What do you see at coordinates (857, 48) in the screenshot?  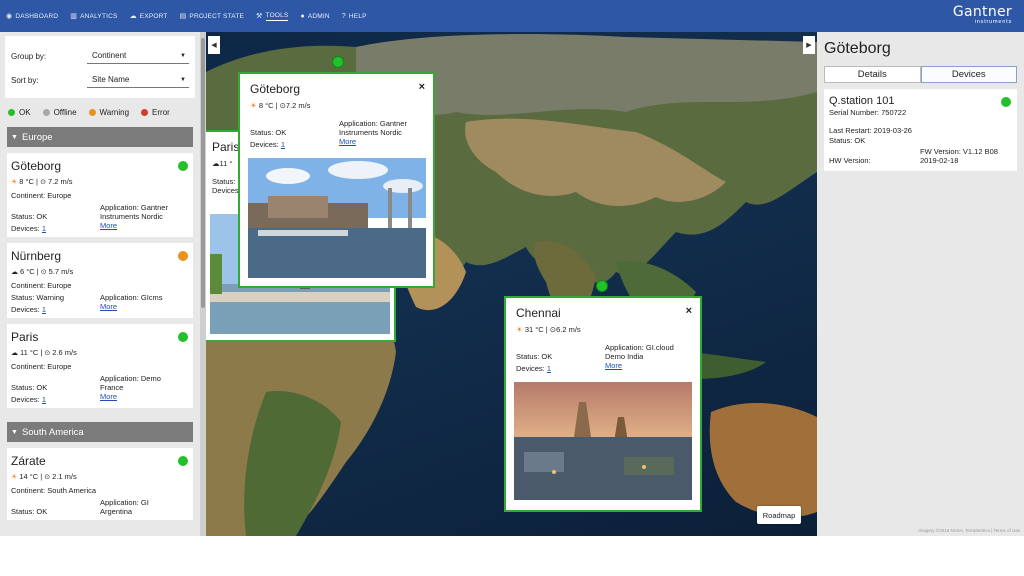 I see `detail-title: Göteborg` at bounding box center [857, 48].